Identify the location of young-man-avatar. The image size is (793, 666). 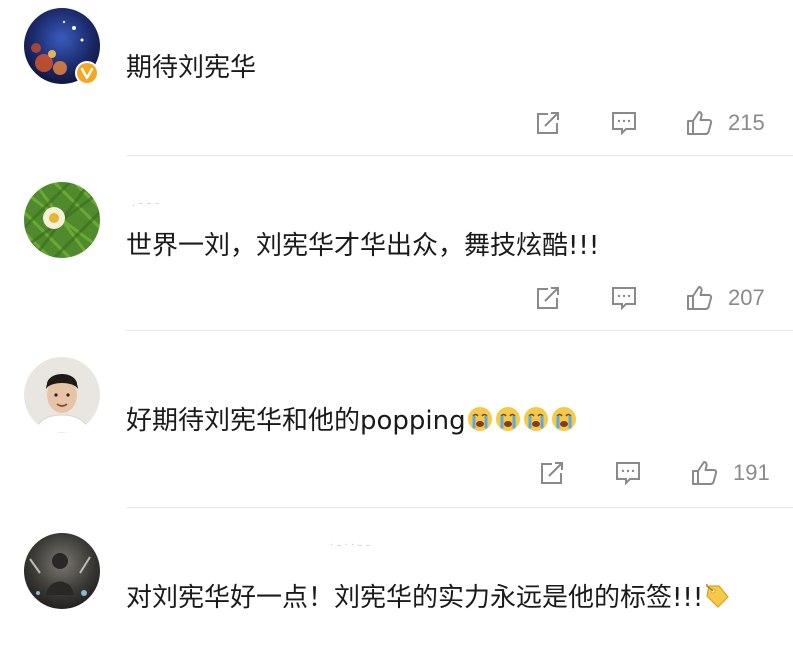
(62, 395).